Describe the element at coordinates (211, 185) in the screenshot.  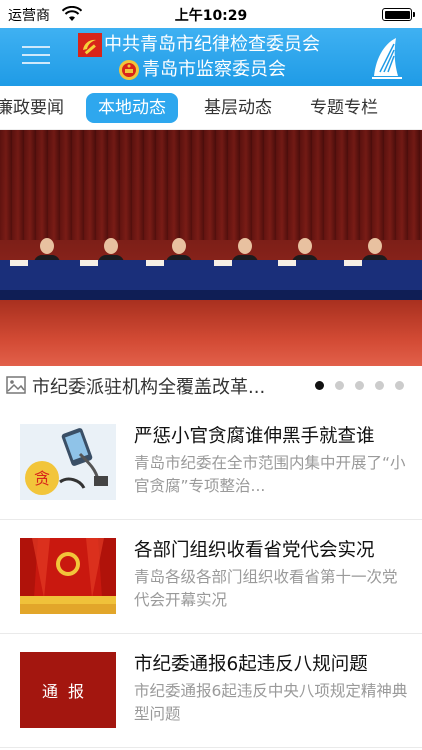
I see `banner-curtain` at that location.